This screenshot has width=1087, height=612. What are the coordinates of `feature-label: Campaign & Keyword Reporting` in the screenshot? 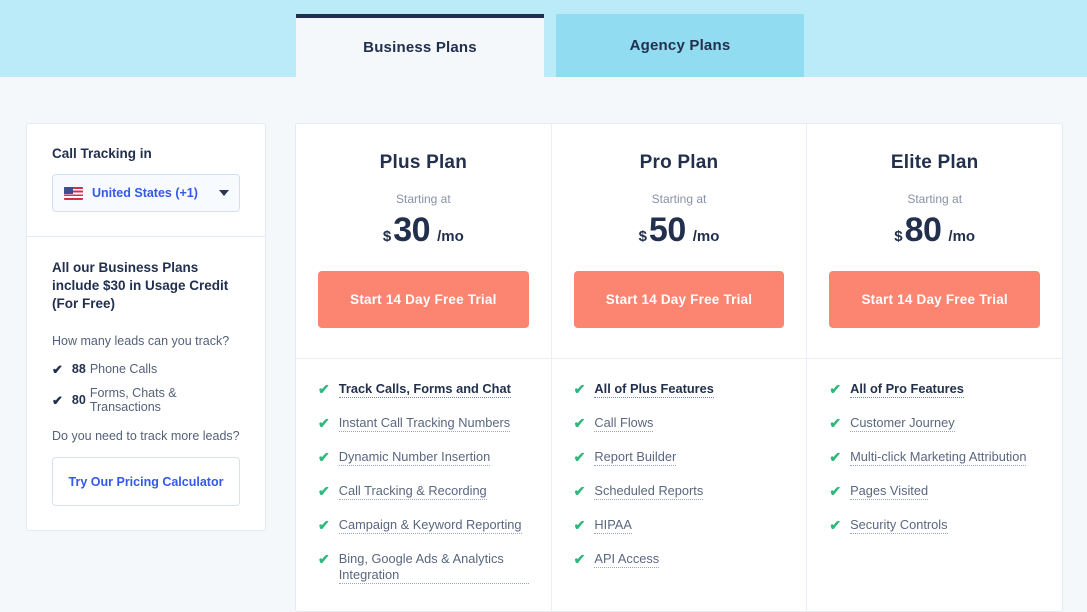 It's located at (430, 525).